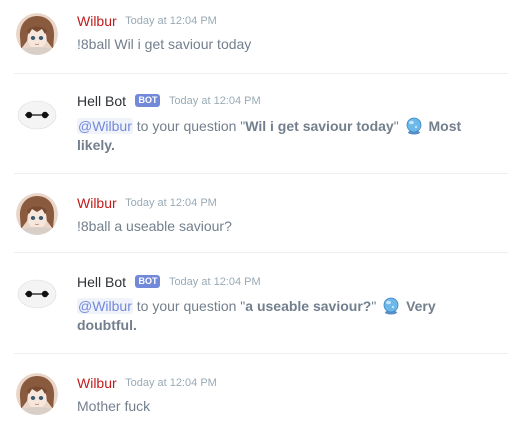 This screenshot has width=508, height=423. Describe the element at coordinates (319, 126) in the screenshot. I see `question-text: Wil i get saviour today` at that location.